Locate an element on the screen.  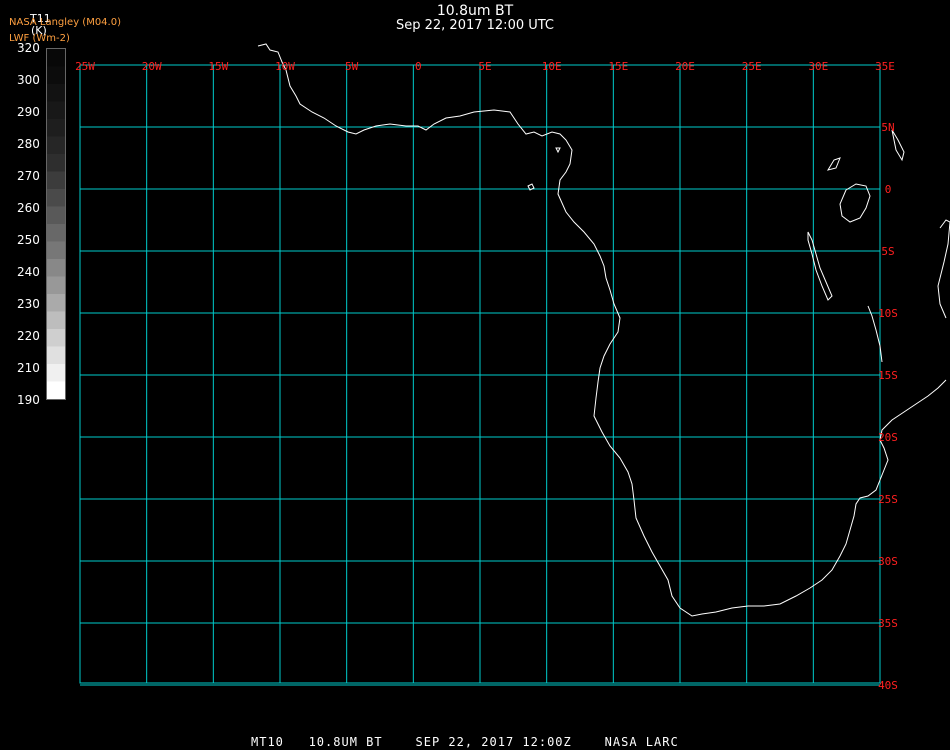
longitude-label: 15W is located at coordinates (218, 66).